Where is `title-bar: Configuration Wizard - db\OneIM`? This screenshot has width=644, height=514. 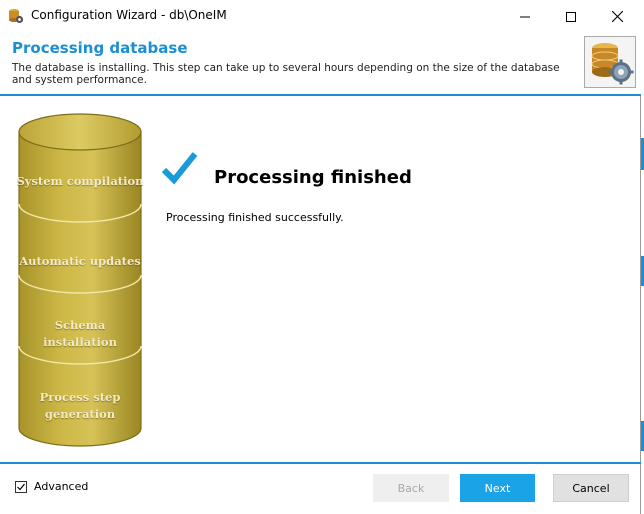
title-bar: Configuration Wizard - db\OneIM is located at coordinates (320, 16).